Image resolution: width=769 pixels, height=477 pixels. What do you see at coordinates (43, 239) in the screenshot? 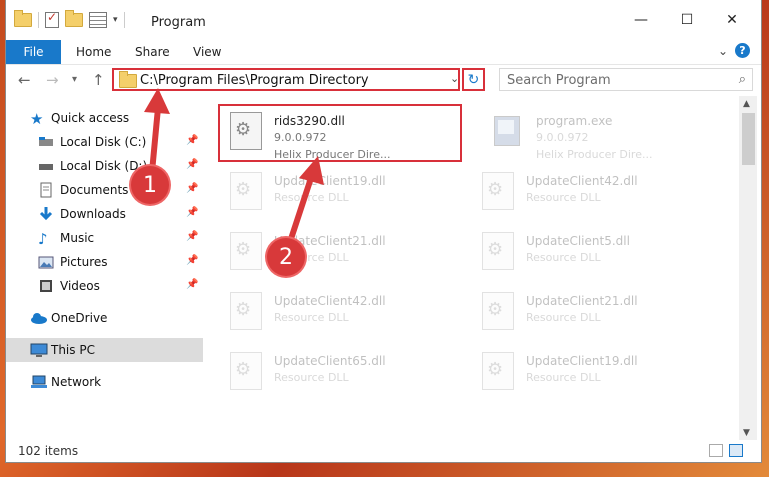
I see `music-icon: ♪` at bounding box center [43, 239].